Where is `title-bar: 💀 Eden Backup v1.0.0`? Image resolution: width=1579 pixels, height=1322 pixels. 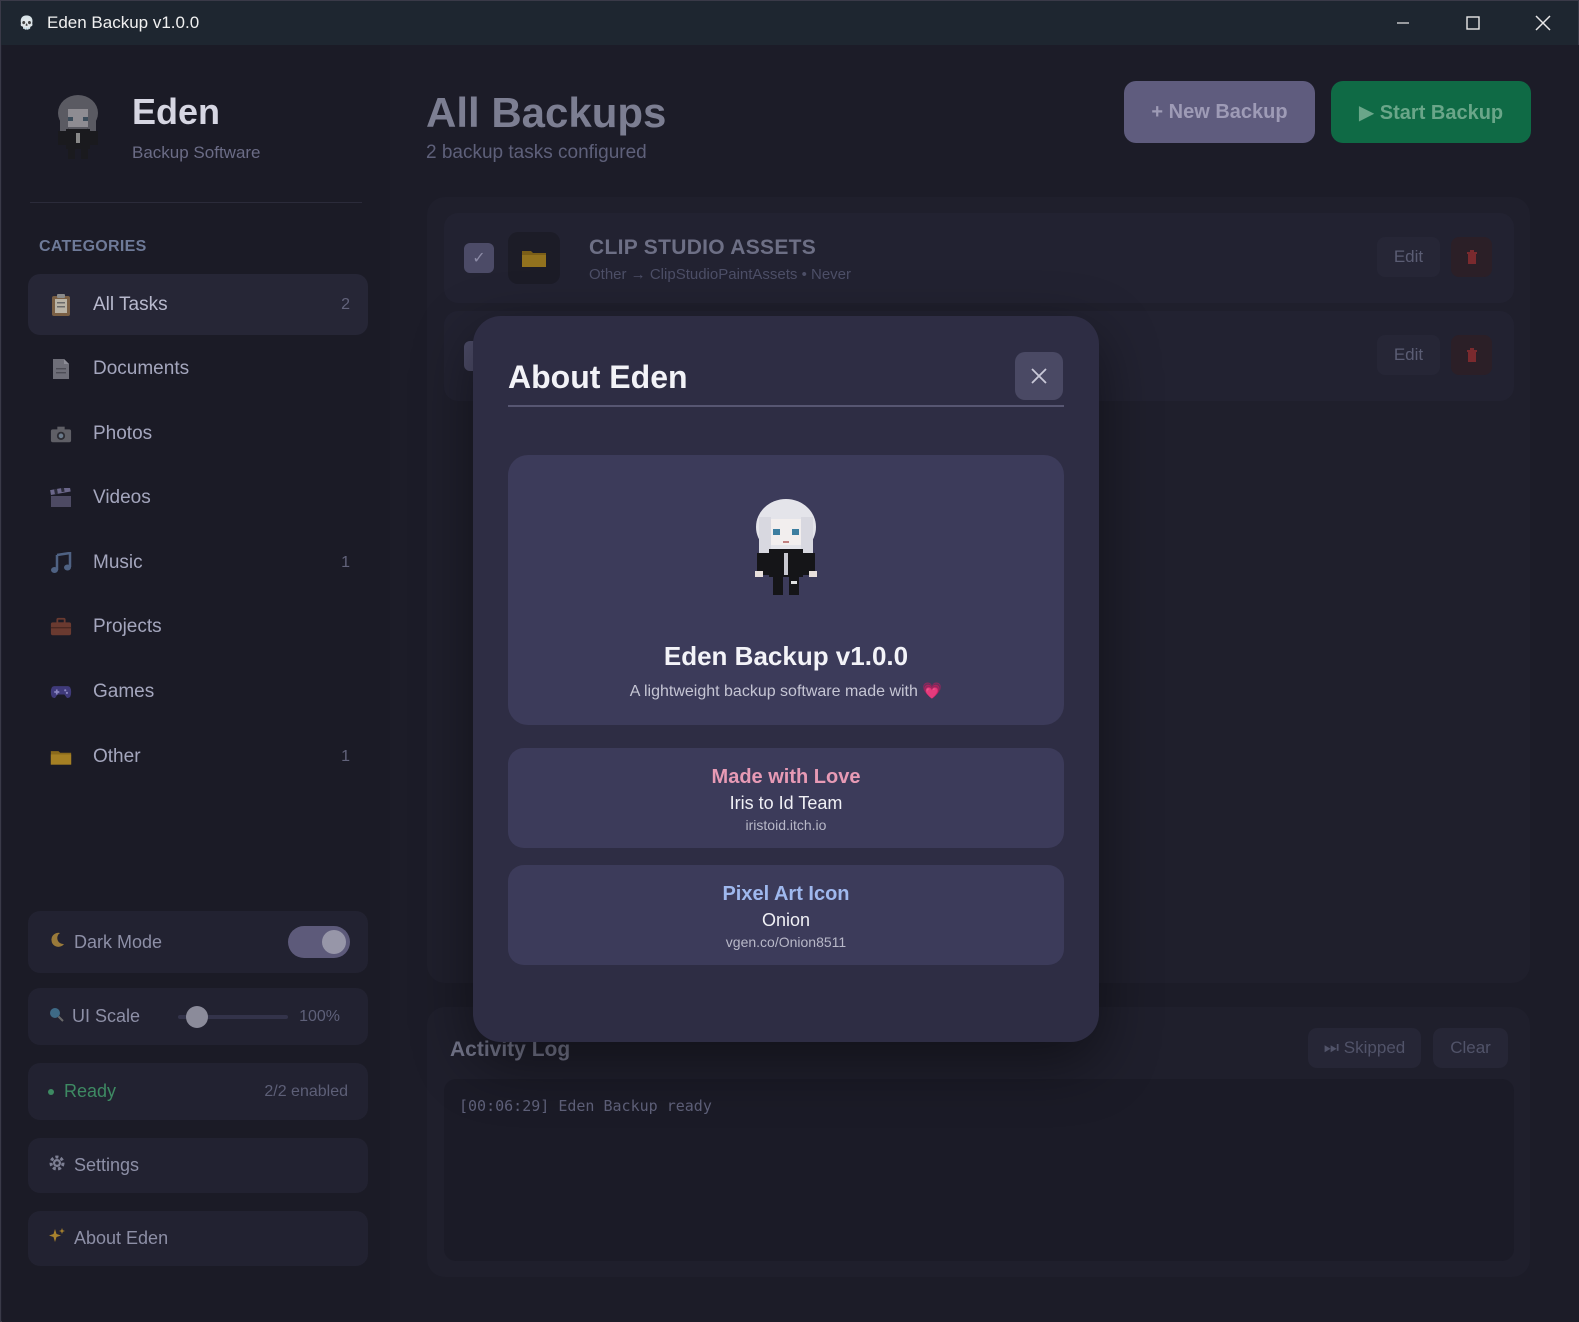 title-bar: 💀 Eden Backup v1.0.0 is located at coordinates (789, 23).